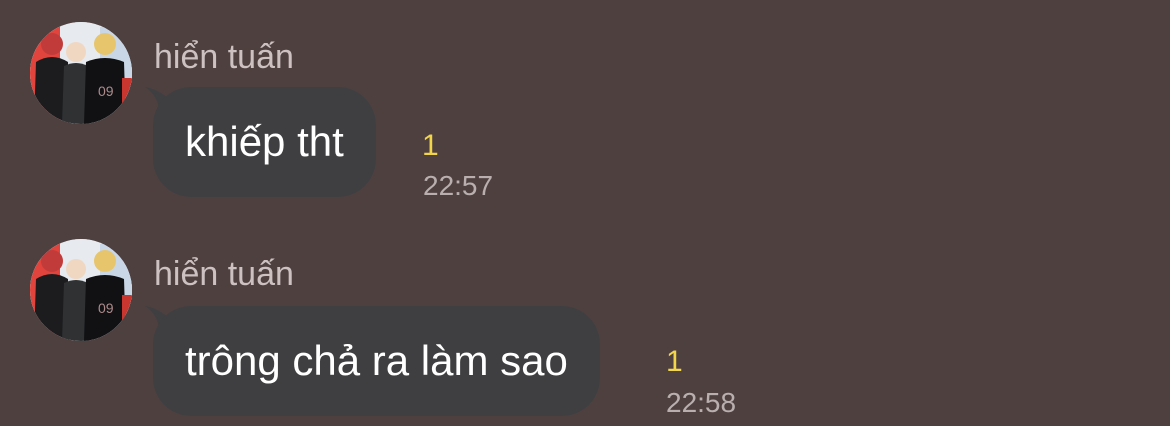 The width and height of the screenshot is (1170, 426). What do you see at coordinates (224, 274) in the screenshot?
I see `sender-name: hiển tuấn` at bounding box center [224, 274].